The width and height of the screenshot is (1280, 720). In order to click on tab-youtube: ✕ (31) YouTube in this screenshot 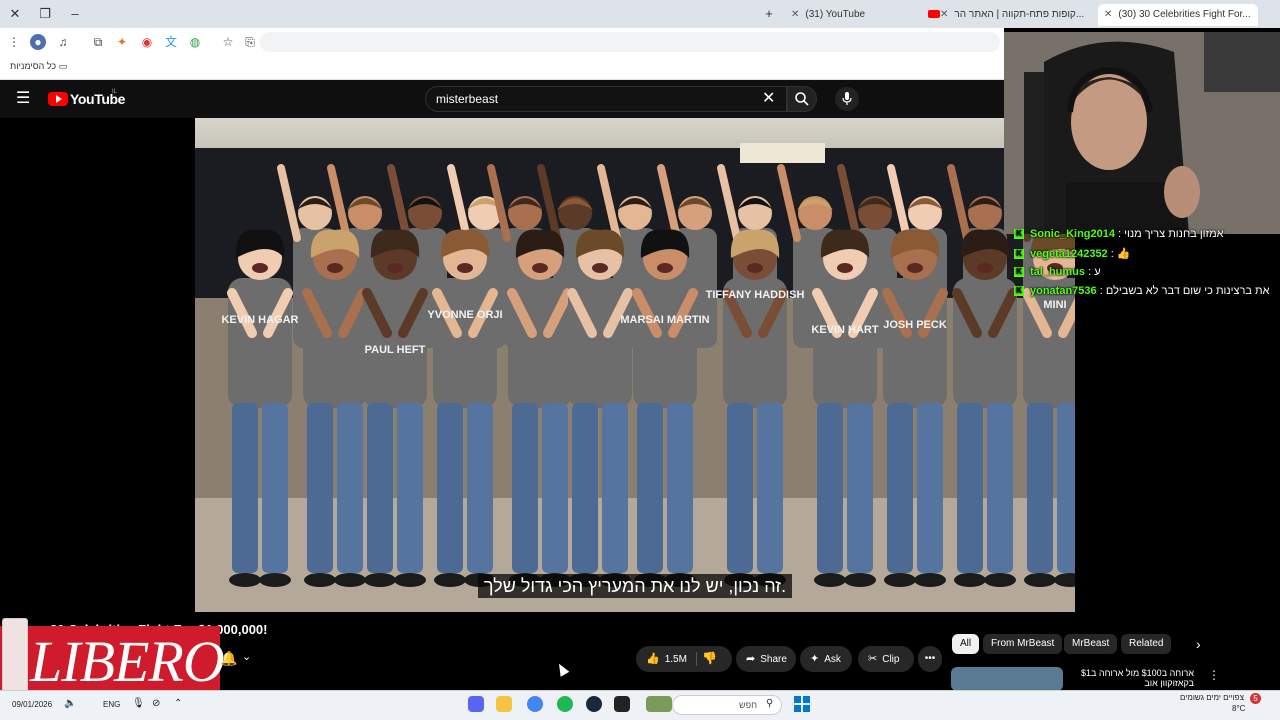, I will do `click(850, 15)`.